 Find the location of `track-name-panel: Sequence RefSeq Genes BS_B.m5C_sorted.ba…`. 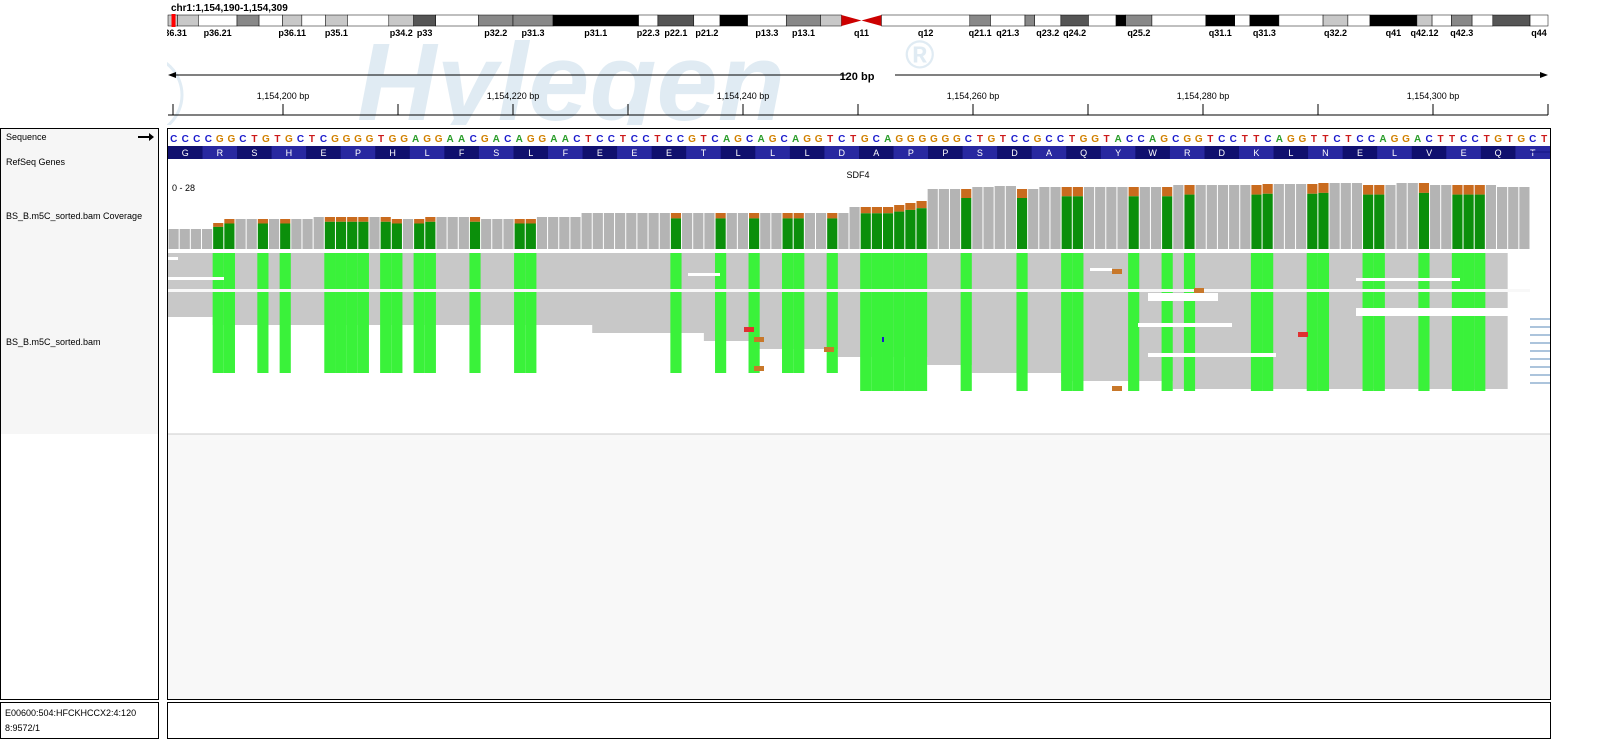

track-name-panel: Sequence RefSeq Genes BS_B.m5C_sorted.ba… is located at coordinates (79, 414).